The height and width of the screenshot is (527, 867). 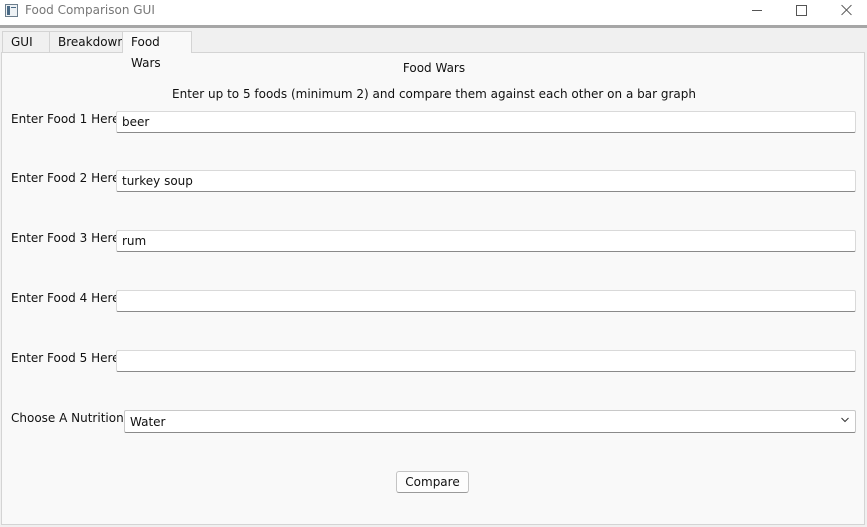 What do you see at coordinates (486, 122) in the screenshot?
I see `food-1-input` at bounding box center [486, 122].